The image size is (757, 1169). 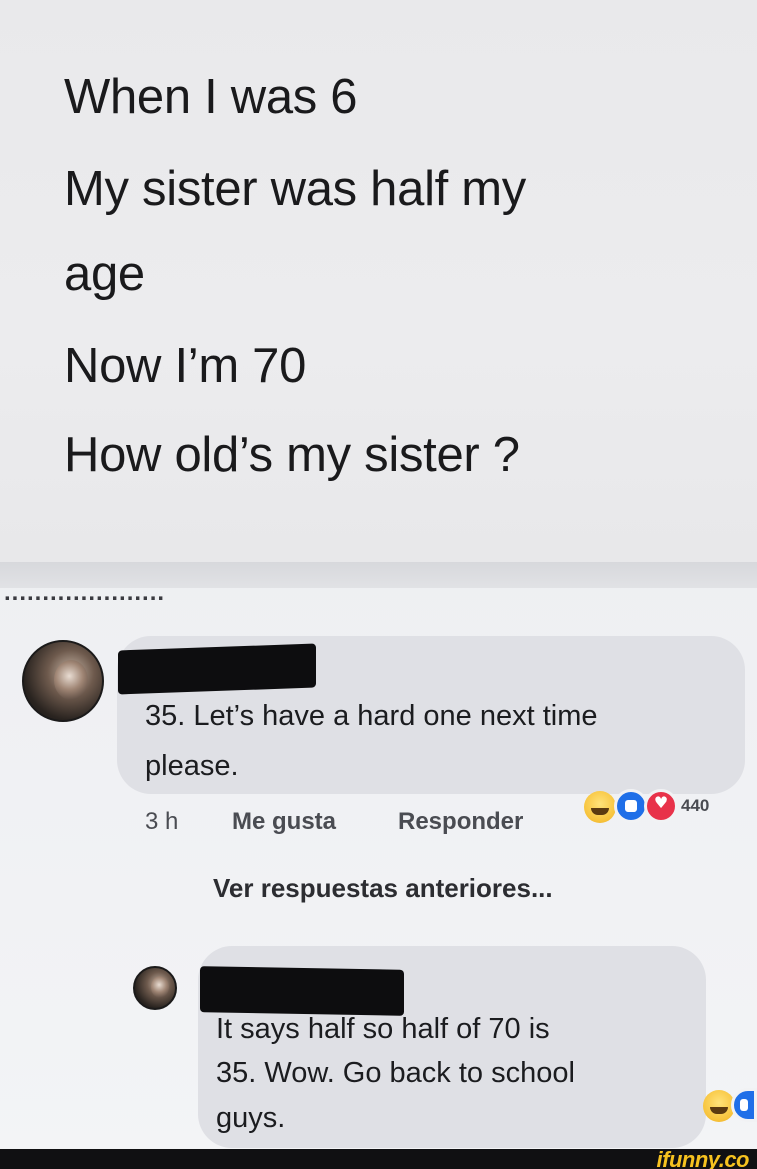 What do you see at coordinates (378, 1159) in the screenshot?
I see `footer-band` at bounding box center [378, 1159].